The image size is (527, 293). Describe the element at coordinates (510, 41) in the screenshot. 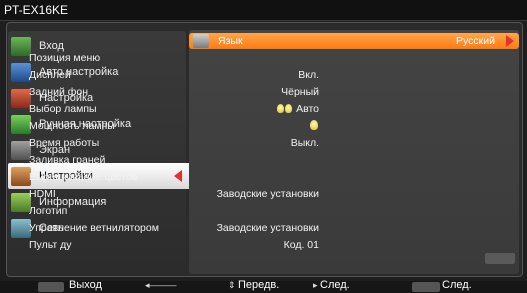

I see `submenu-arrow-icon` at that location.